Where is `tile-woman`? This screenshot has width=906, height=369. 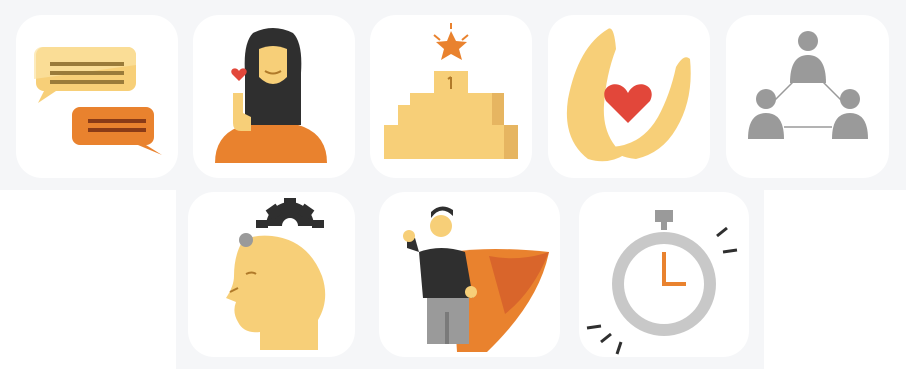
tile-woman is located at coordinates (274, 96).